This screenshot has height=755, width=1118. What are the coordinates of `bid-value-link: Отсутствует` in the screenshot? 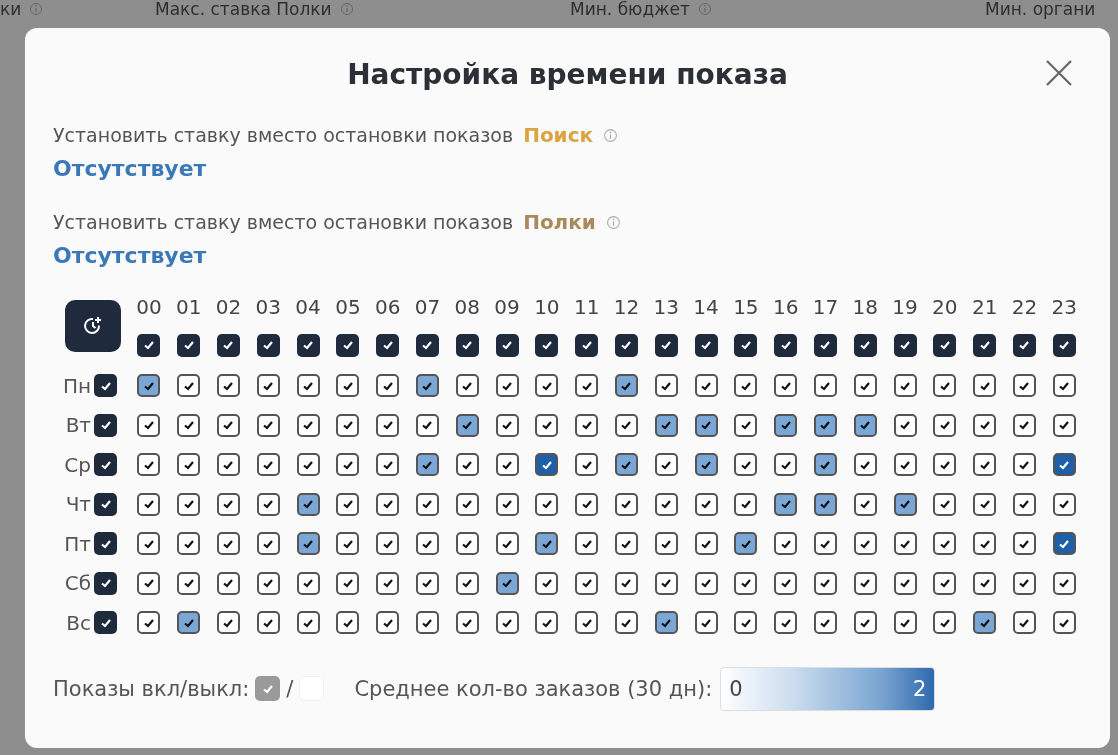 It's located at (130, 255).